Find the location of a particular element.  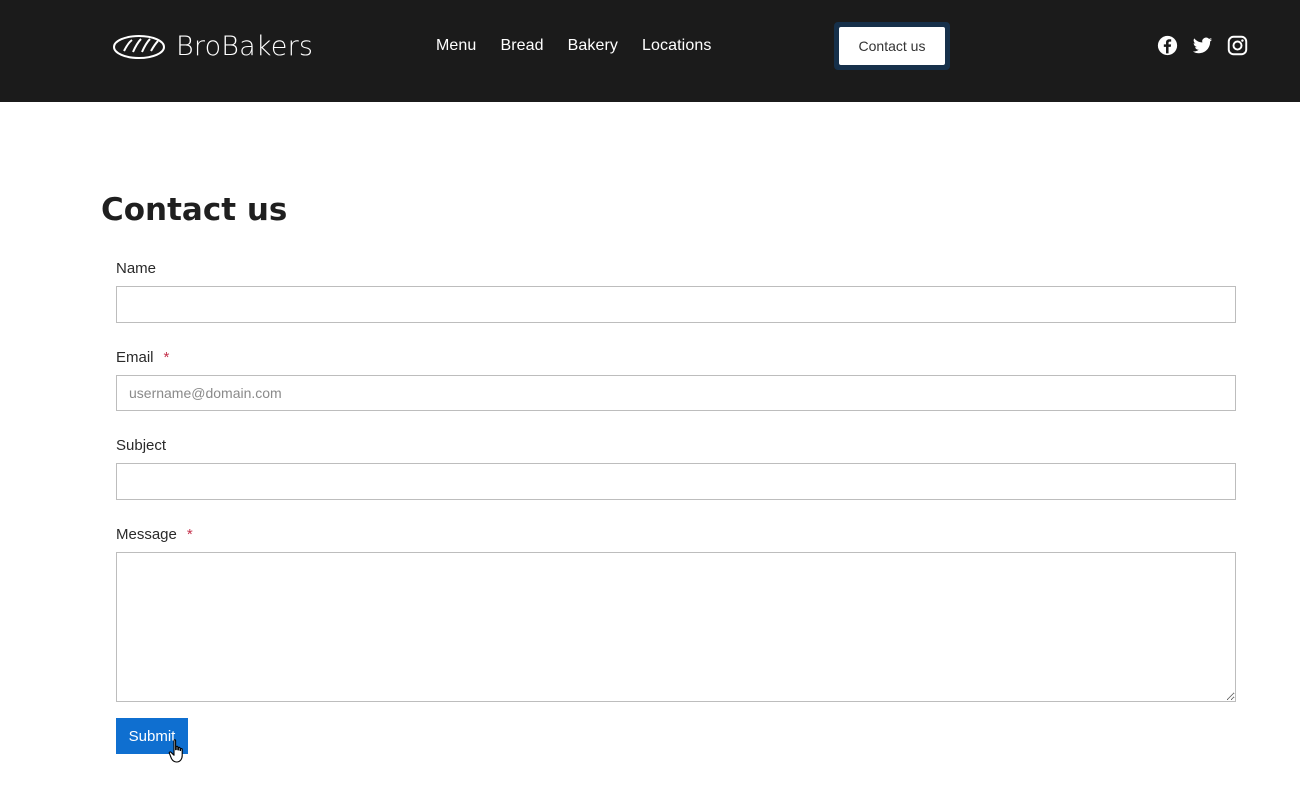

social-links is located at coordinates (1202, 45).